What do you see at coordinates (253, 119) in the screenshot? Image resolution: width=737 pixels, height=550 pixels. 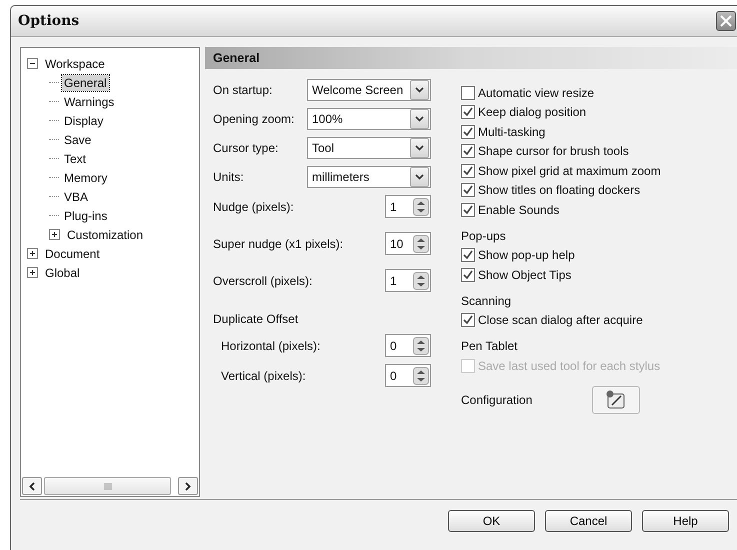 I see `field-label: Opening zoom:` at bounding box center [253, 119].